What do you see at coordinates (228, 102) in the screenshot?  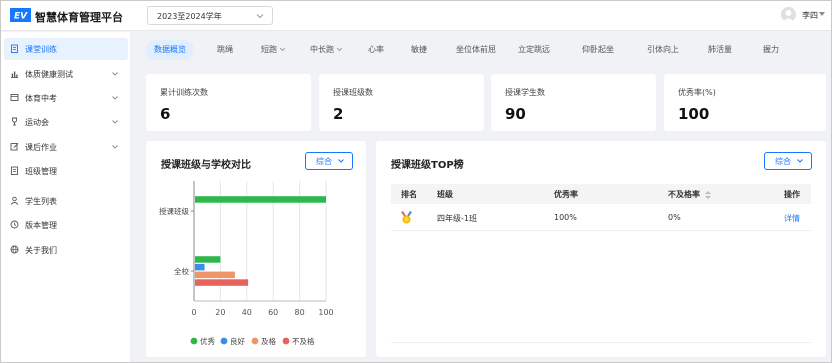 I see `stat-card-training-count: 累计训练次数 6` at bounding box center [228, 102].